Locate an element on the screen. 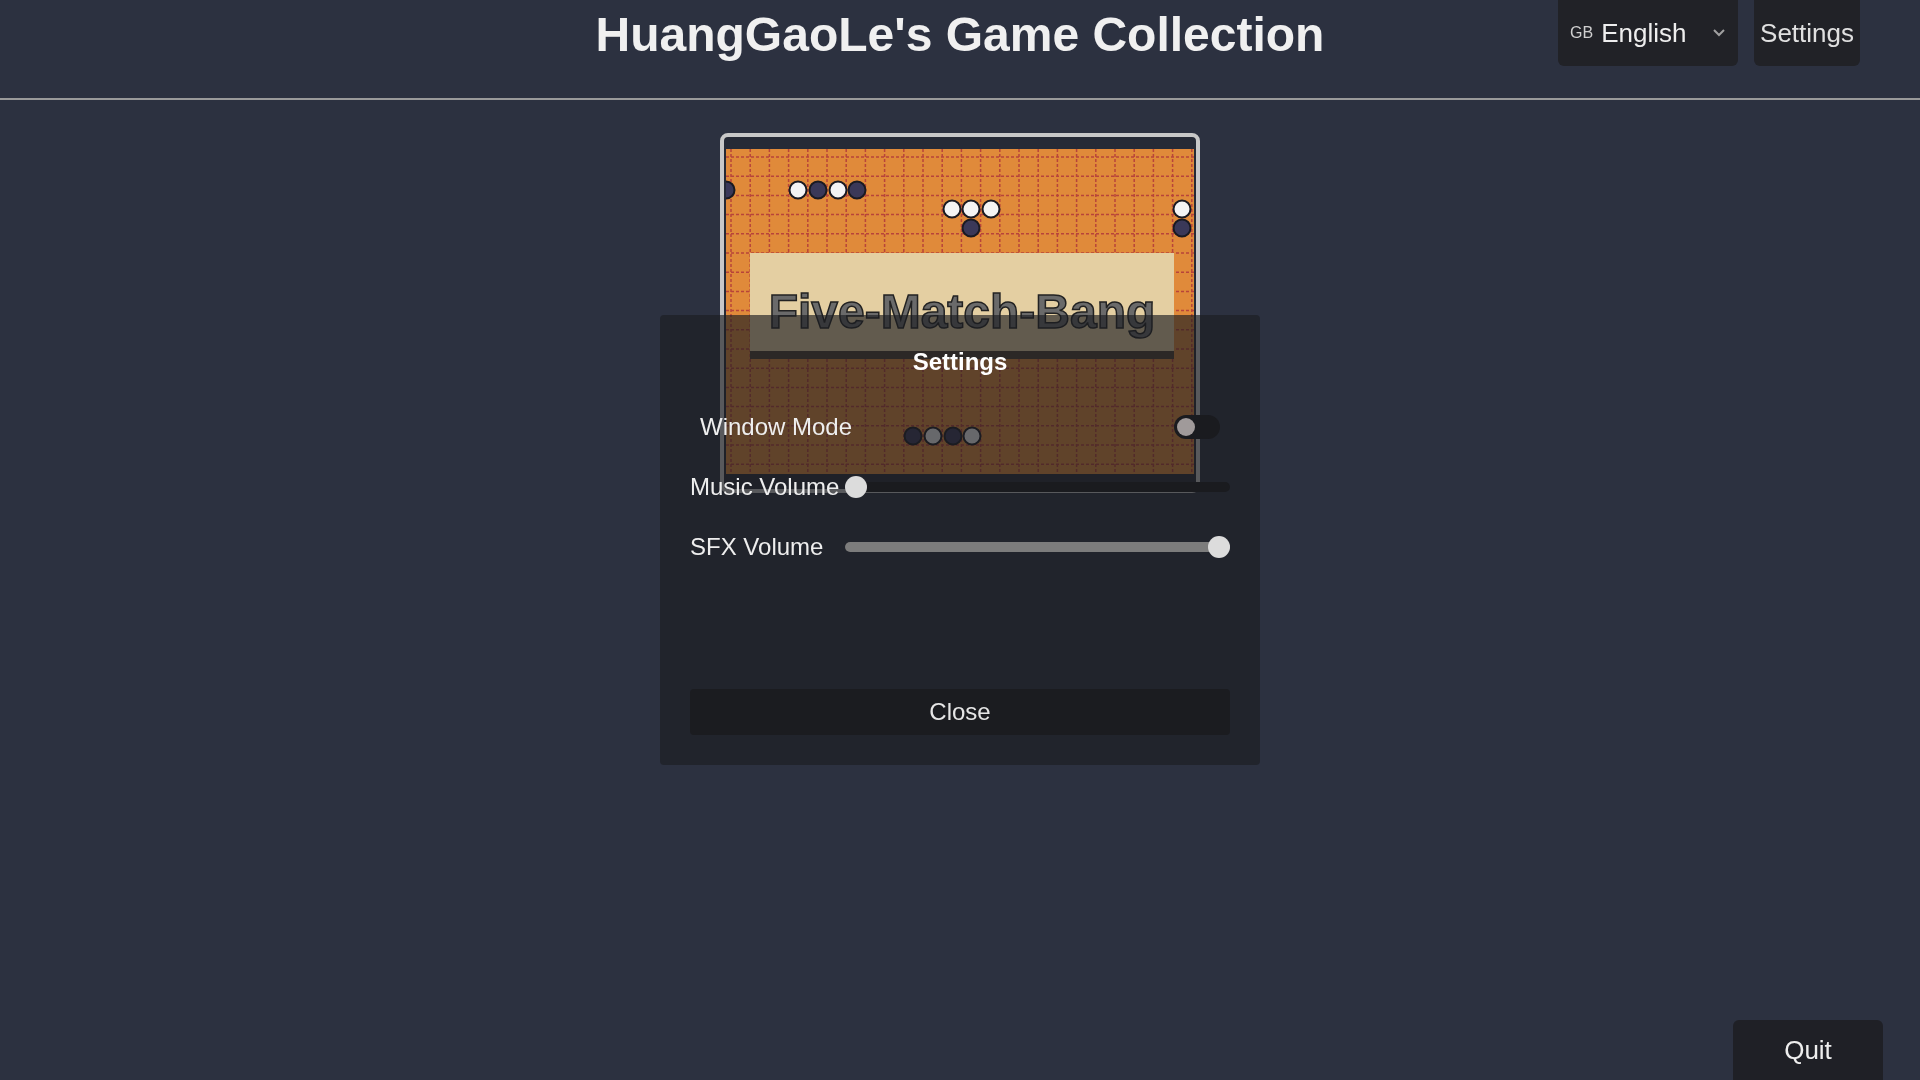 The image size is (1920, 1080). option-label: Window Mode is located at coordinates (776, 427).